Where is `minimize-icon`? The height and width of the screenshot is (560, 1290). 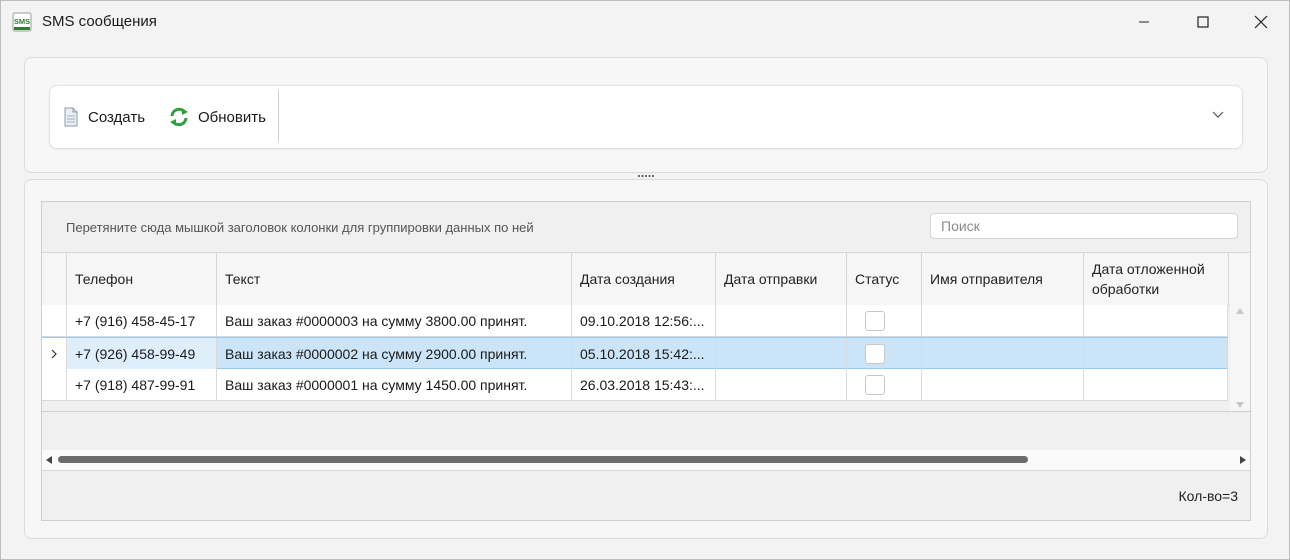
minimize-icon is located at coordinates (1144, 22).